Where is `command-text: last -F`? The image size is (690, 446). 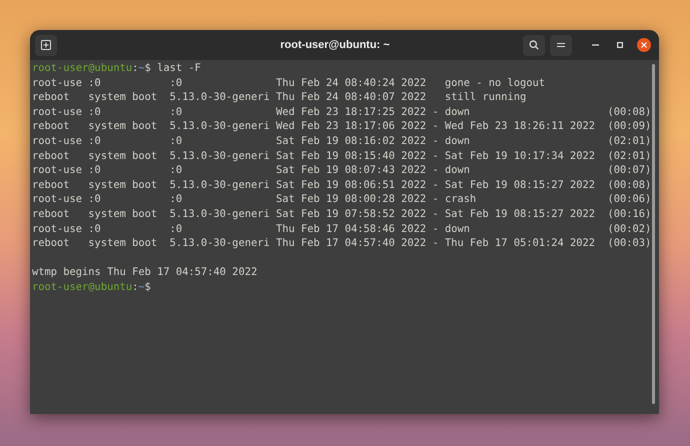
command-text: last -F is located at coordinates (178, 68).